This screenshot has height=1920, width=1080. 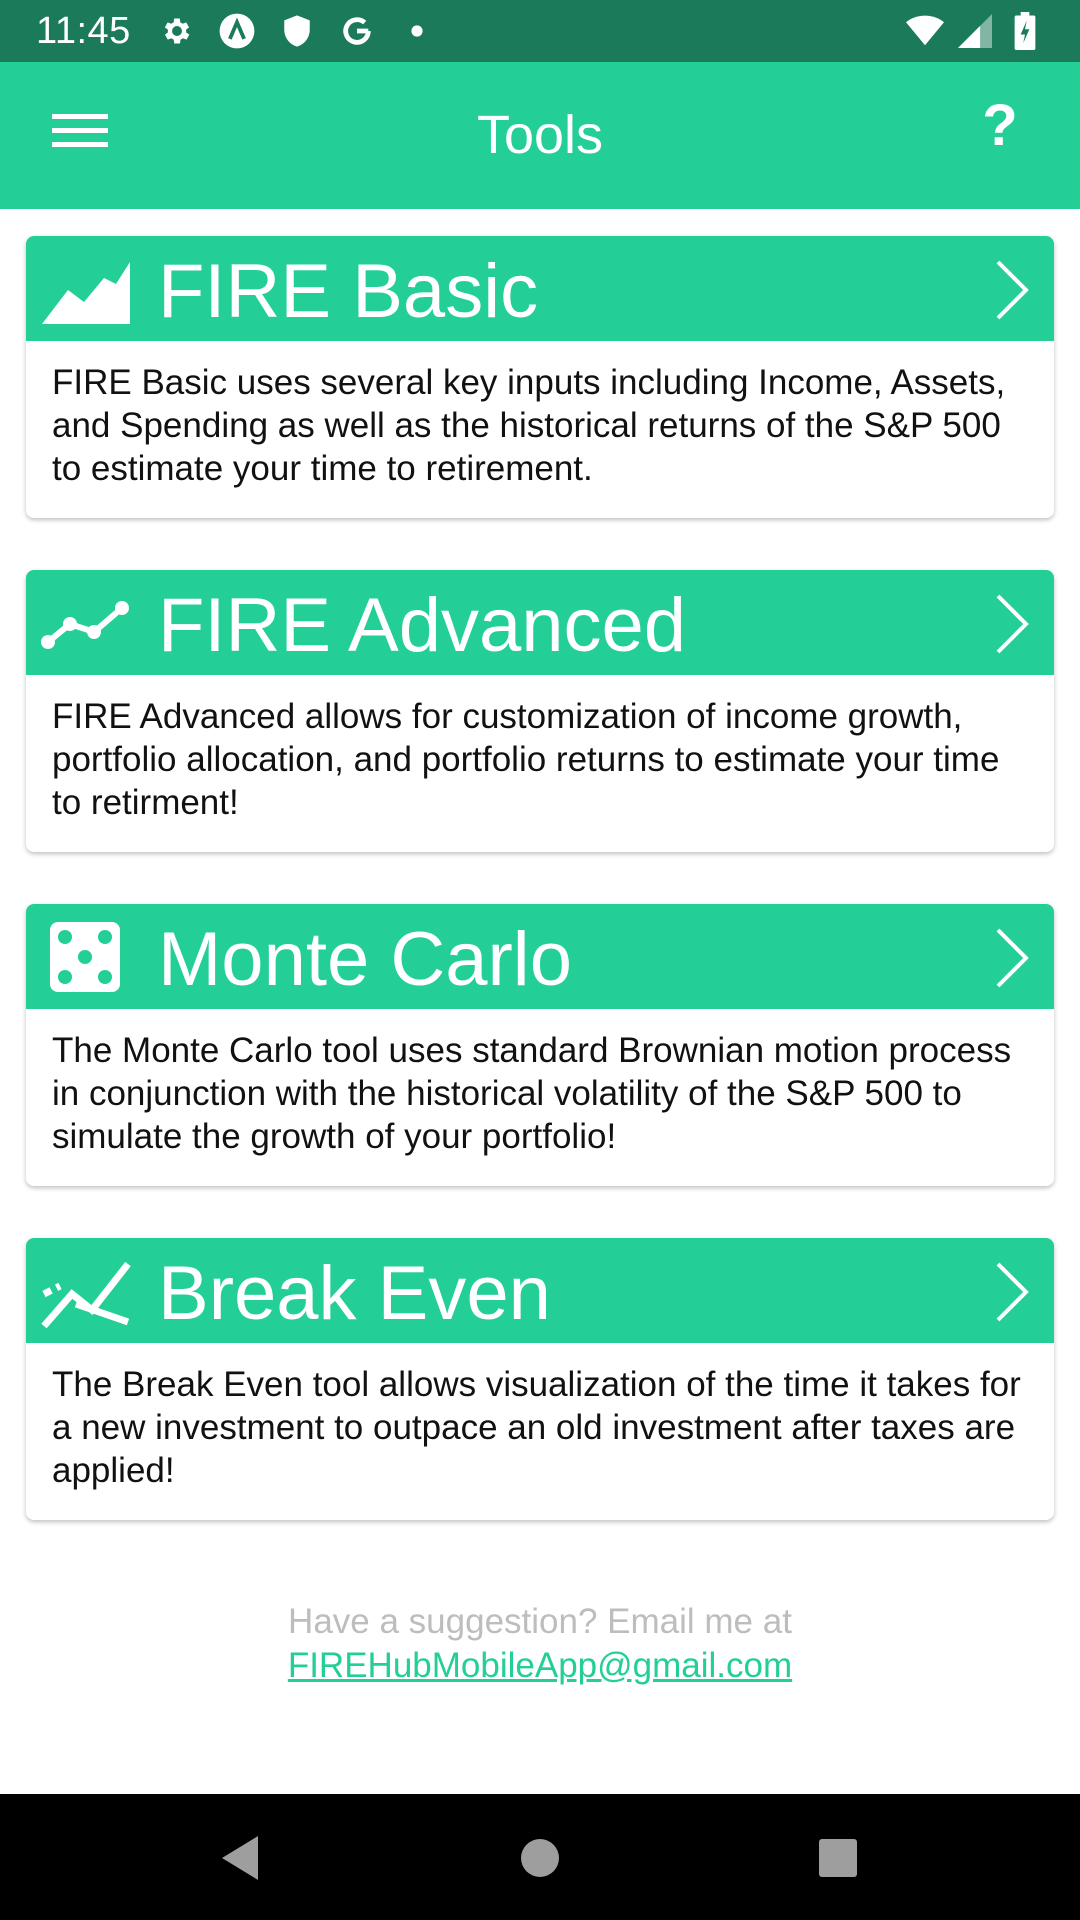 I want to click on page-title: Tools, so click(x=540, y=135).